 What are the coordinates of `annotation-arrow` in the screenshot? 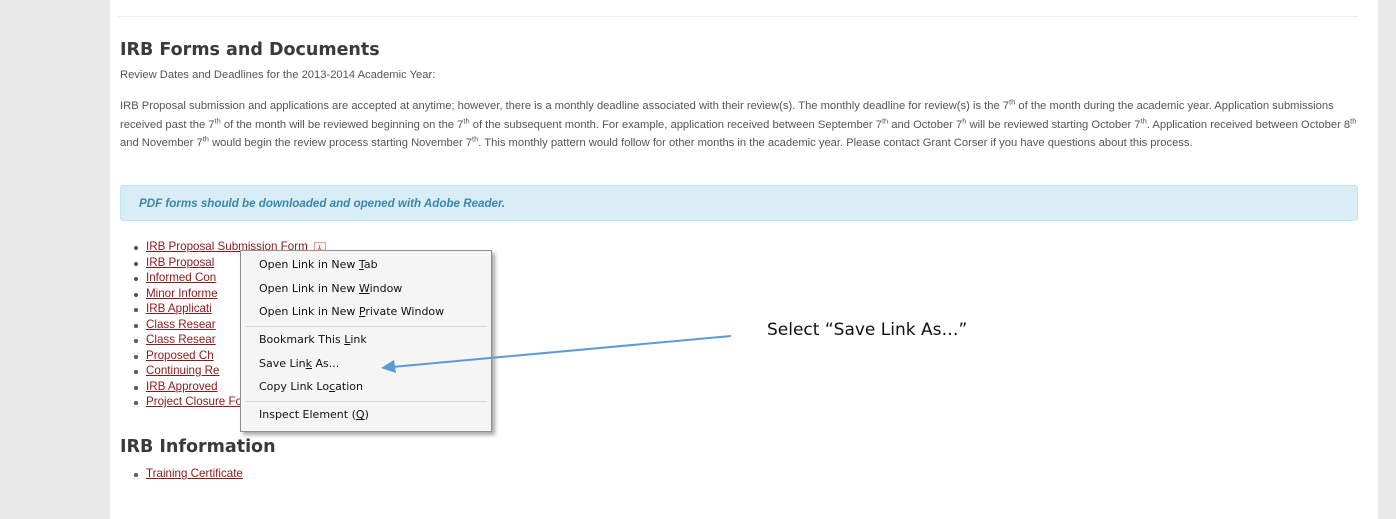 It's located at (556, 354).